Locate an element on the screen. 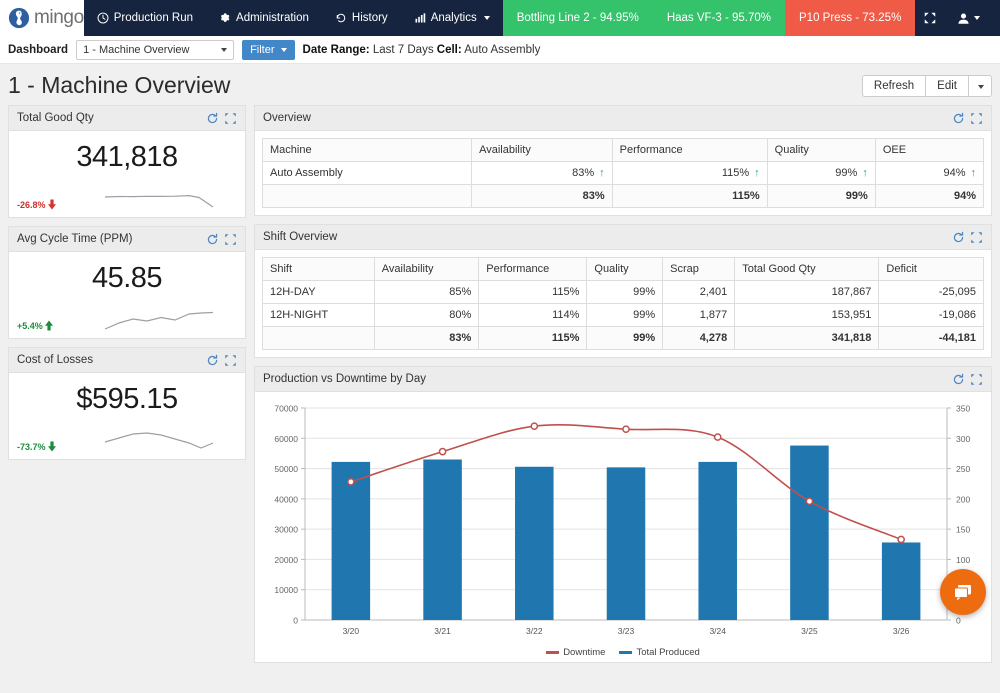 The image size is (1000, 693). column-header-shift: Shift is located at coordinates (318, 269).